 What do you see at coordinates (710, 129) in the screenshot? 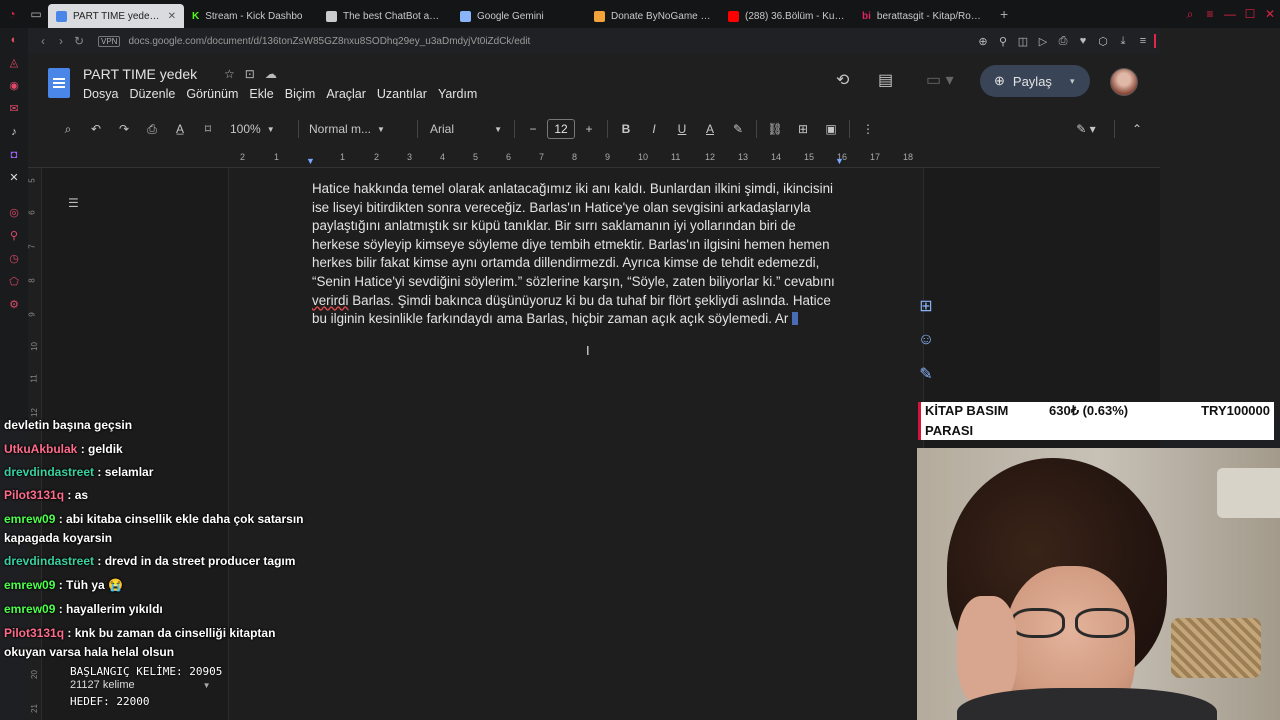
I see `text-color-icon: A` at bounding box center [710, 129].